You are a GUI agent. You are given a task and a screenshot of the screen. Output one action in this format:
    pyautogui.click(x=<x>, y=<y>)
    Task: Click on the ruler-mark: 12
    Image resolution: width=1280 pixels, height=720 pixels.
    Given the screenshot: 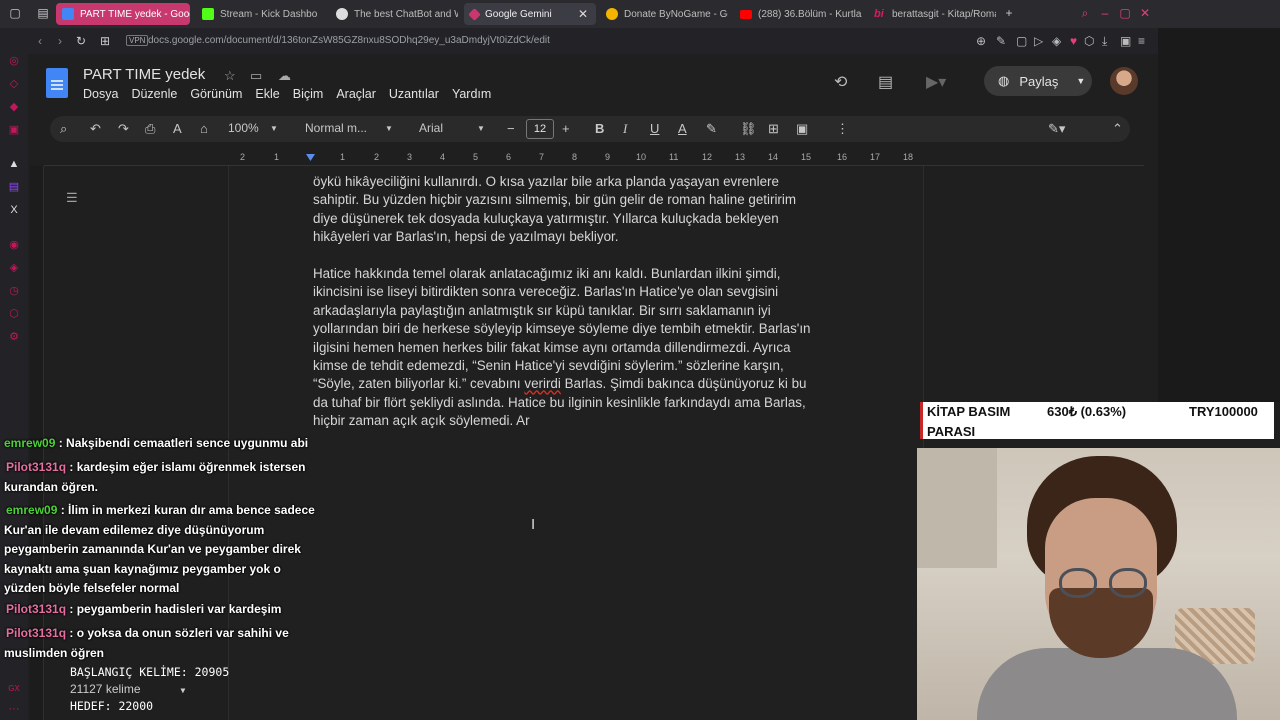 What is the action you would take?
    pyautogui.click(x=707, y=157)
    